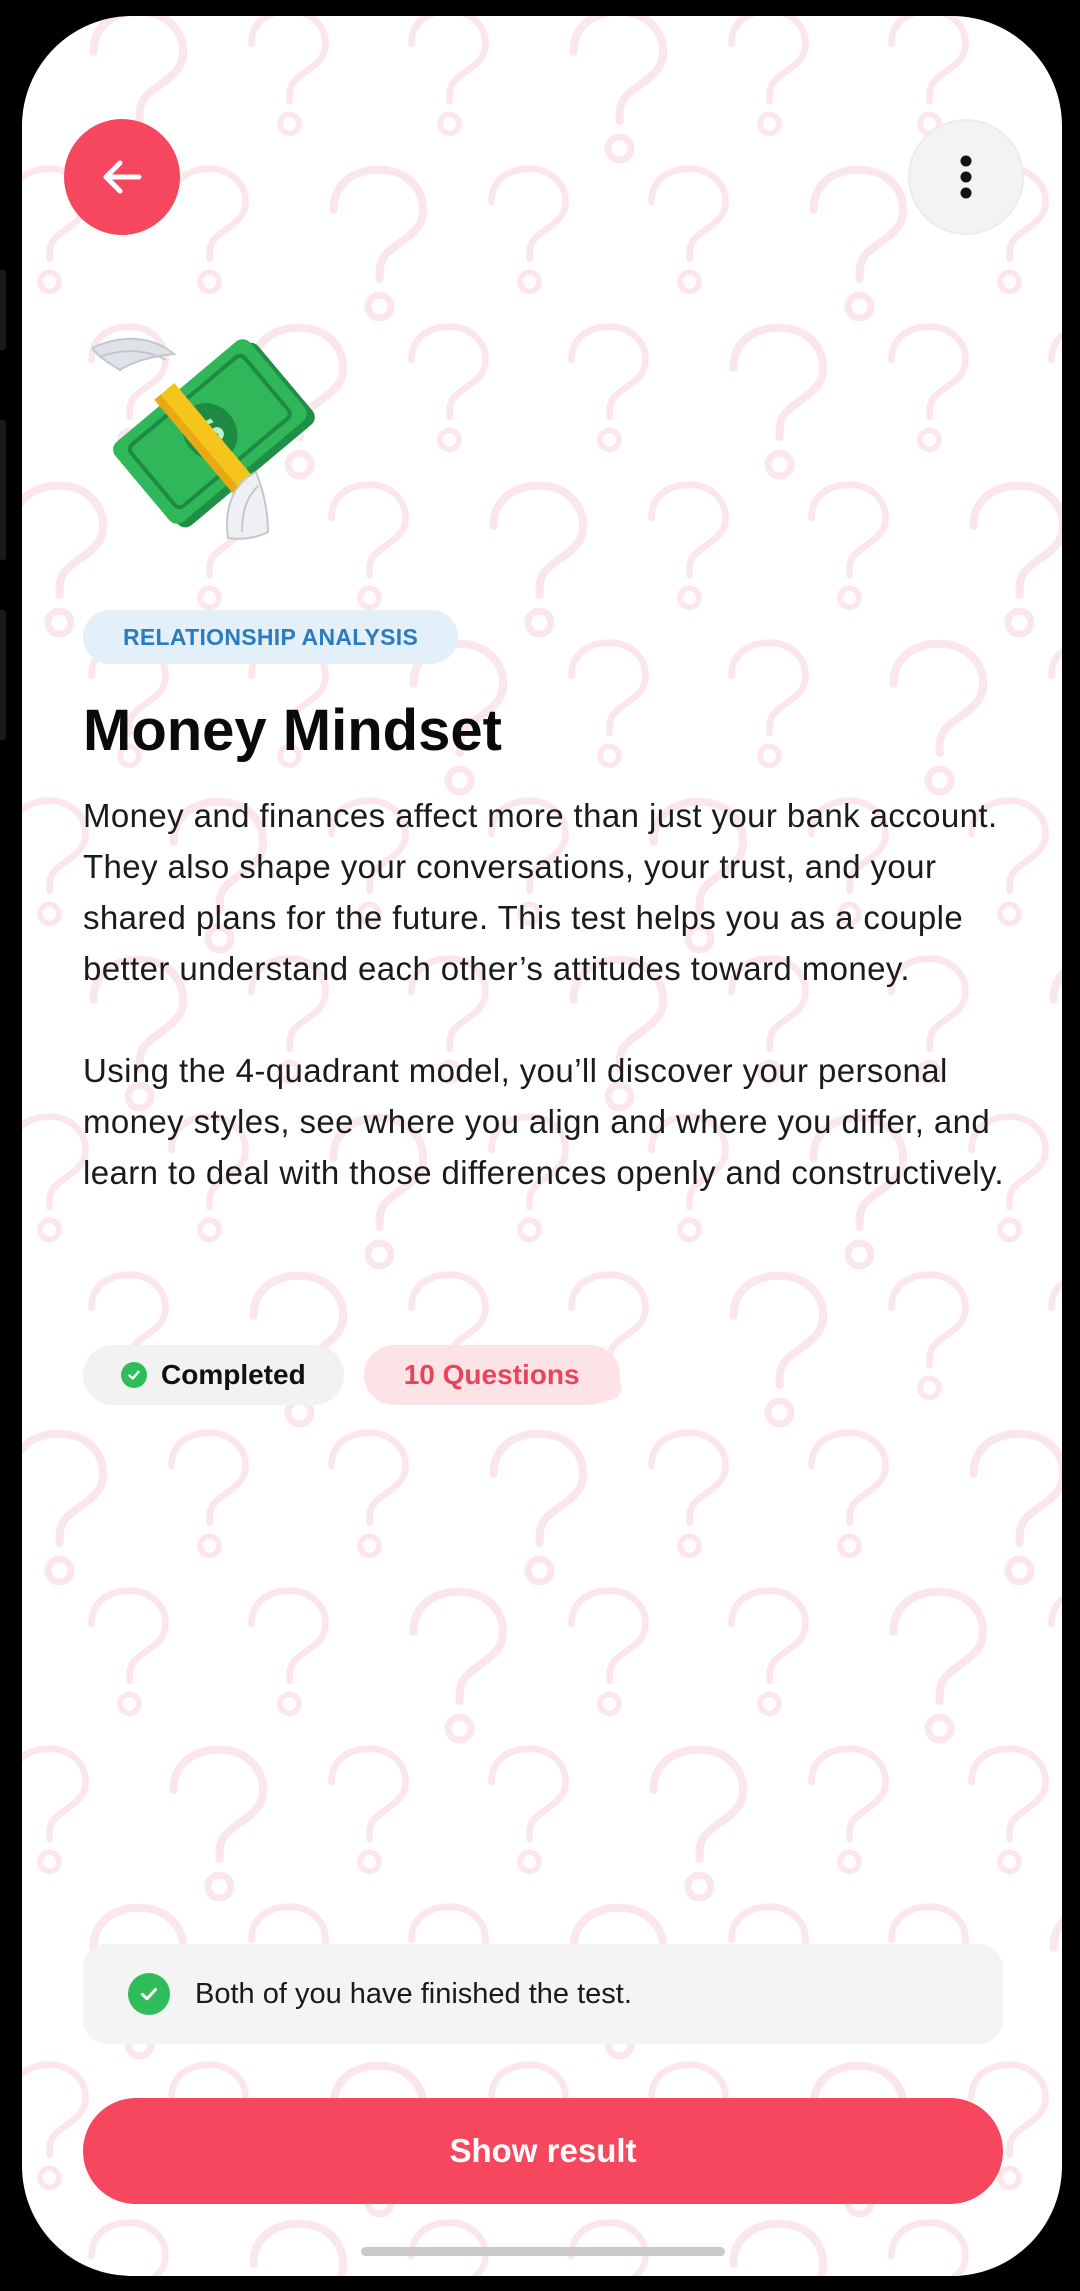  Describe the element at coordinates (203, 438) in the screenshot. I see `money-with-wings-icon: $` at that location.